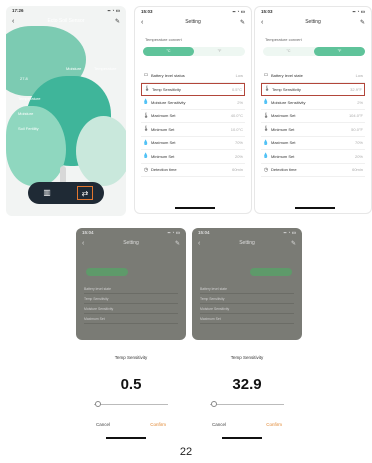 The width and height of the screenshot is (372, 463). What do you see at coordinates (131, 357) in the screenshot?
I see `picker-title: Temp Sensitivity` at bounding box center [131, 357].